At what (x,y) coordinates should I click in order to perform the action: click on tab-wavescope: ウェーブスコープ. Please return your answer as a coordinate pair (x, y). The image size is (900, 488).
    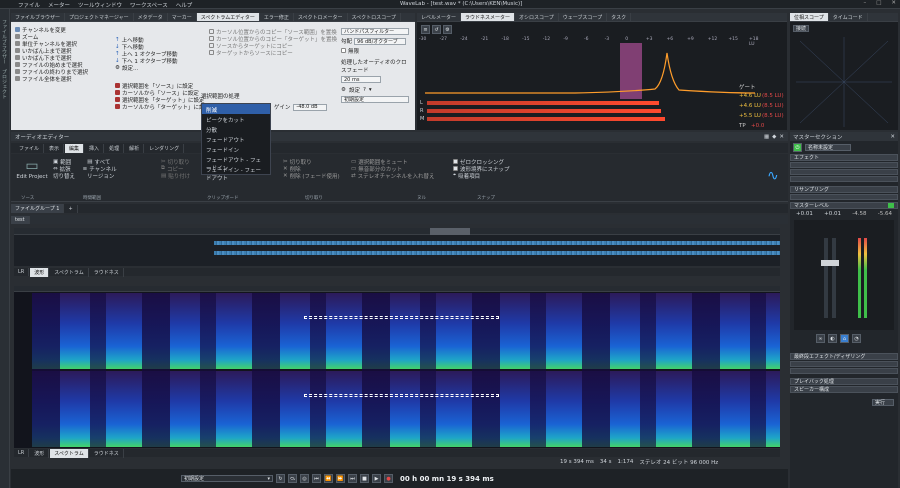
    Looking at the image, I should click on (583, 17).